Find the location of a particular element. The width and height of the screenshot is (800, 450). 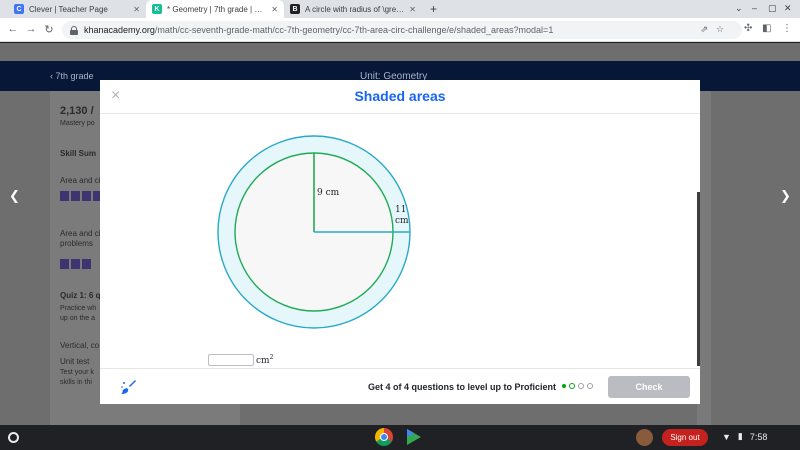

skill-area-circ-problems: Area and ci is located at coordinates (80, 233).